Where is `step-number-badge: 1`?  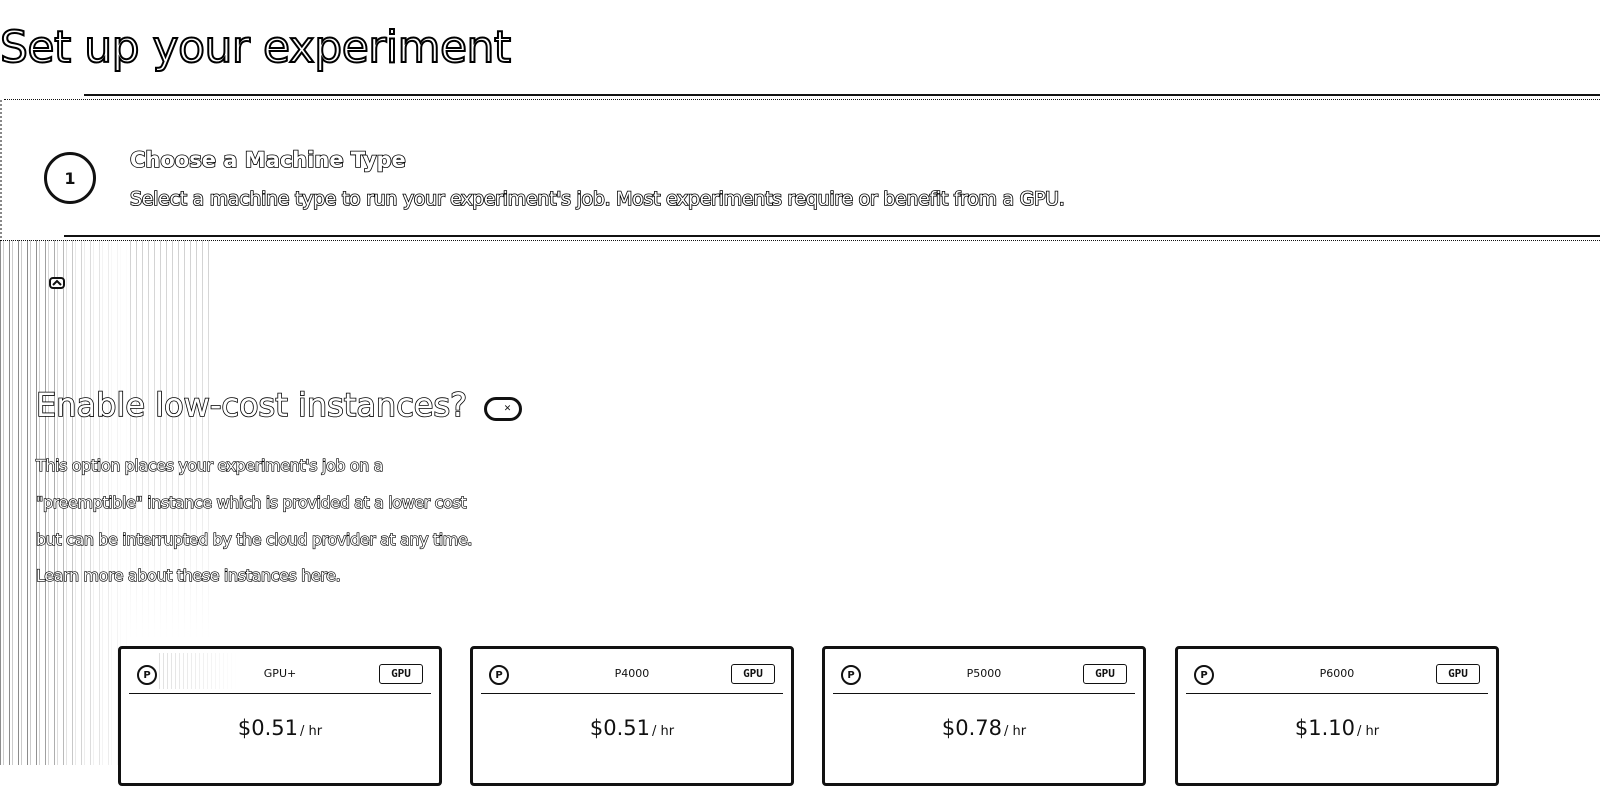 step-number-badge: 1 is located at coordinates (70, 178).